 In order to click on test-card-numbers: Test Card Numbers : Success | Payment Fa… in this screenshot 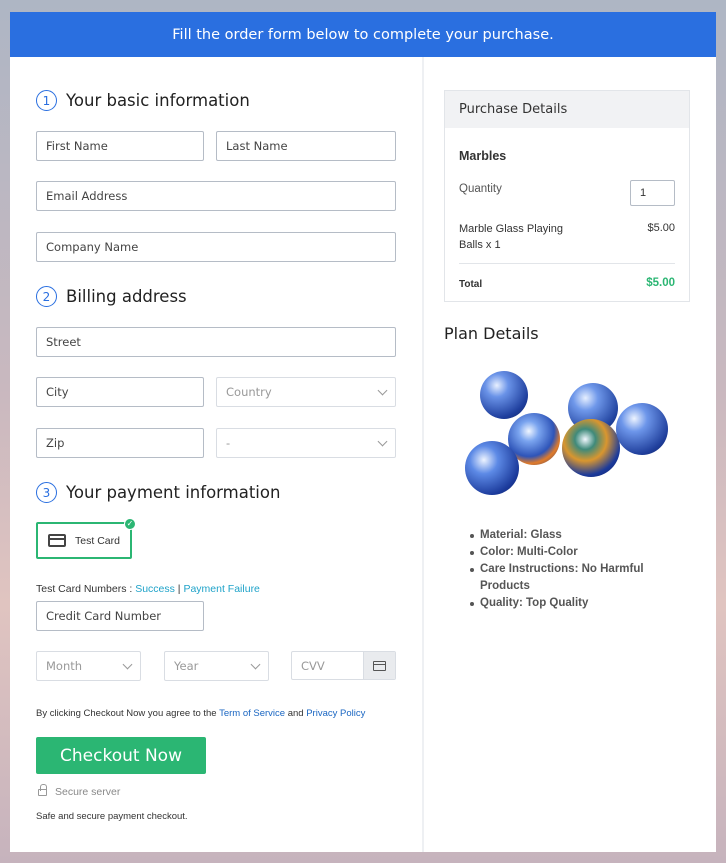, I will do `click(148, 589)`.